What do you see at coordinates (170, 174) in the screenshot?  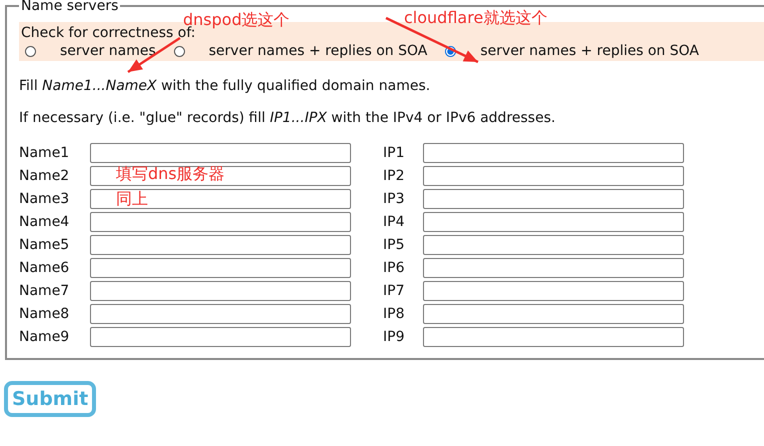 I see `annotation-text: 填写dns服务器` at bounding box center [170, 174].